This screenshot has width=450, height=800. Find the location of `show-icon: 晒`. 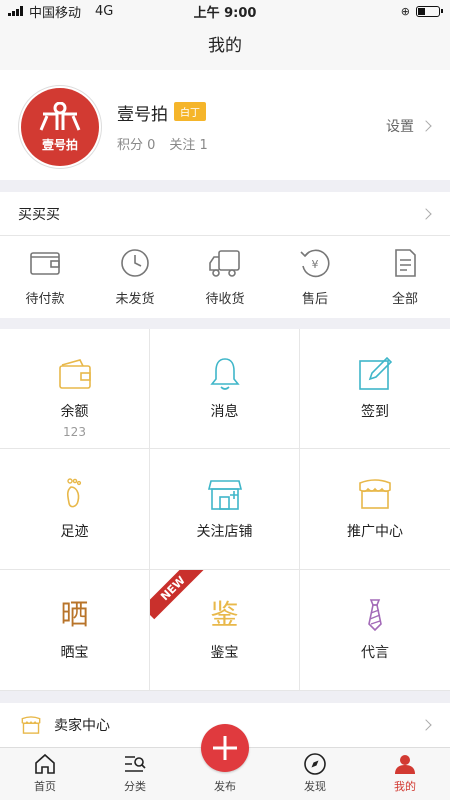

show-icon: 晒 is located at coordinates (74, 614).